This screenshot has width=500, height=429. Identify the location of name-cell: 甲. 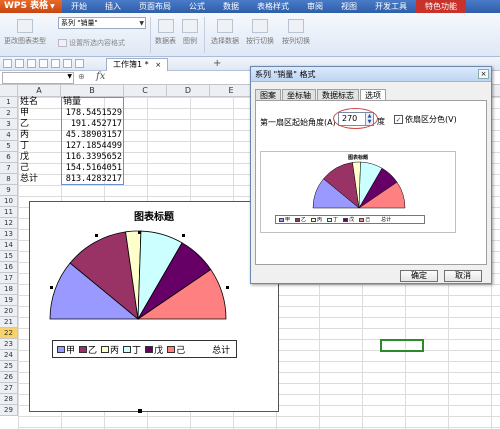
(40, 113).